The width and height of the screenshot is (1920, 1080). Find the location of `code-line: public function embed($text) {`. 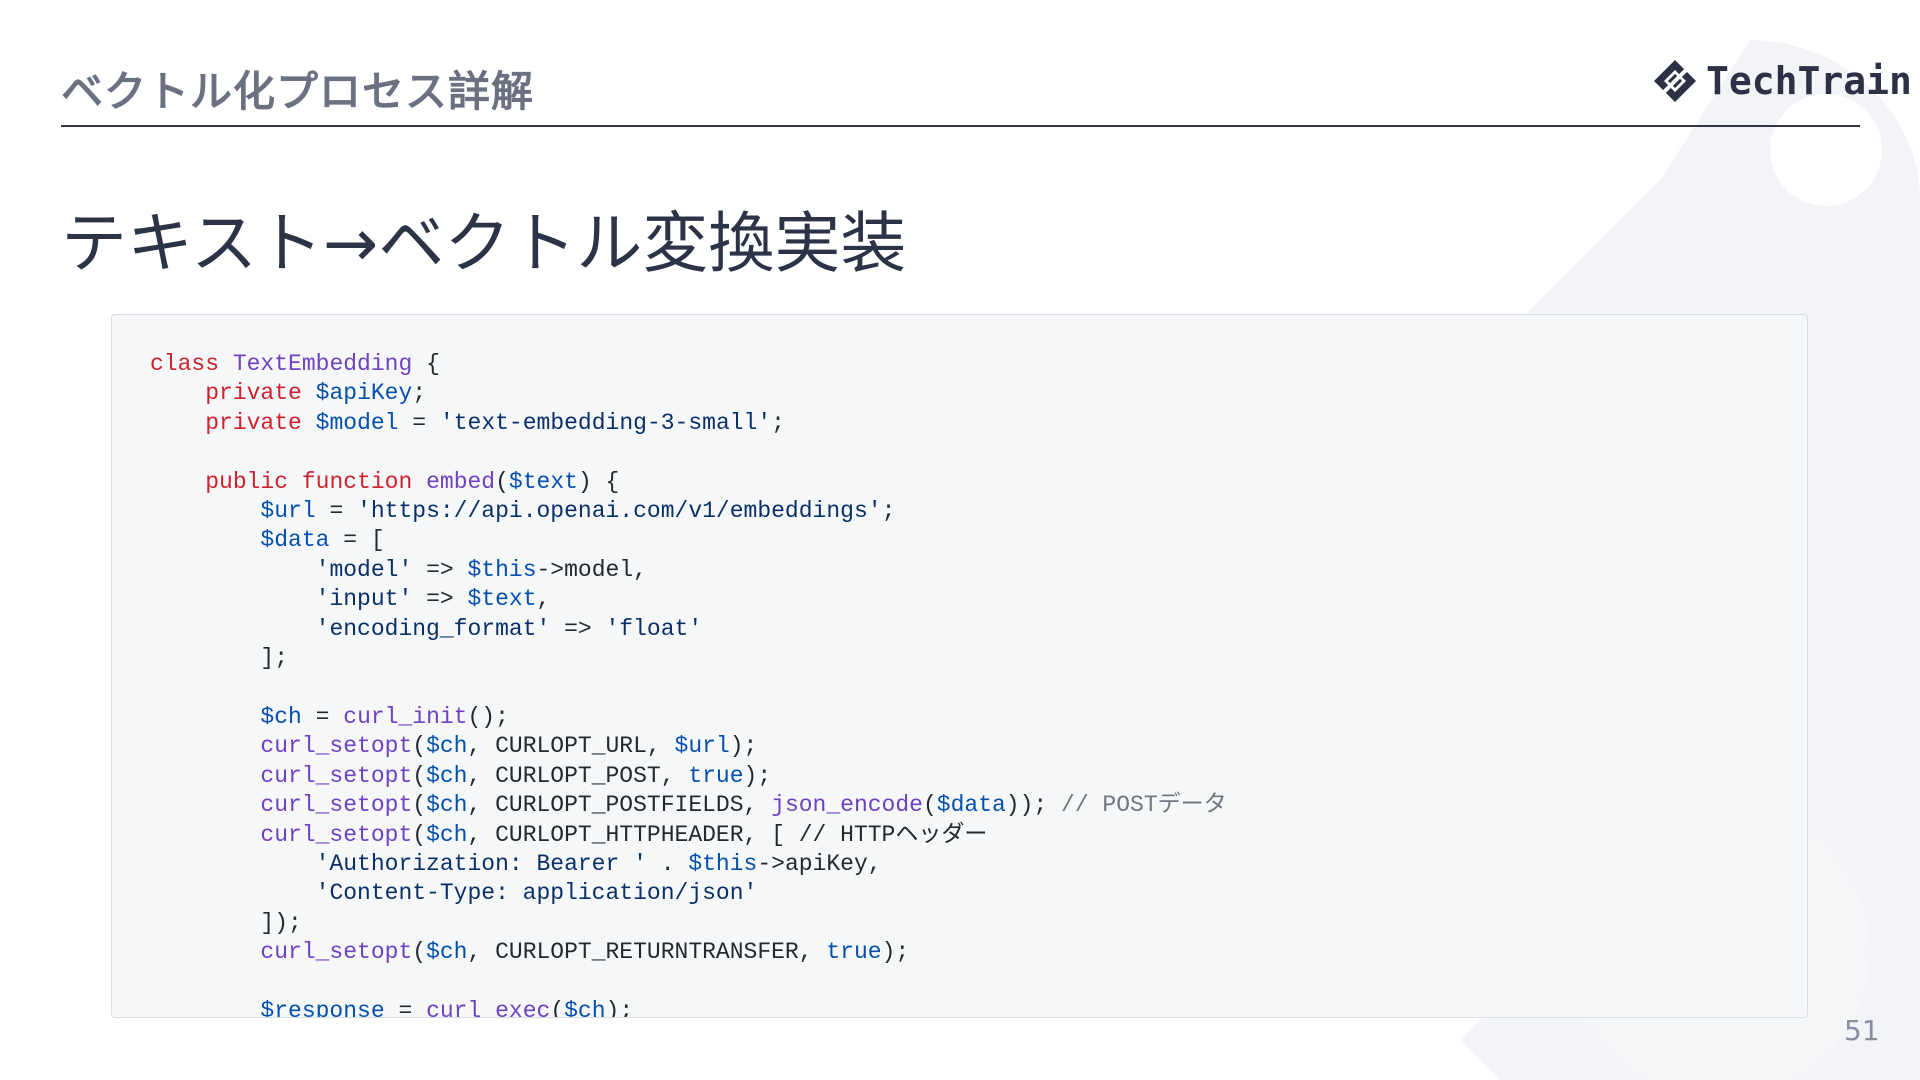

code-line: public function embed($text) { is located at coordinates (978, 482).